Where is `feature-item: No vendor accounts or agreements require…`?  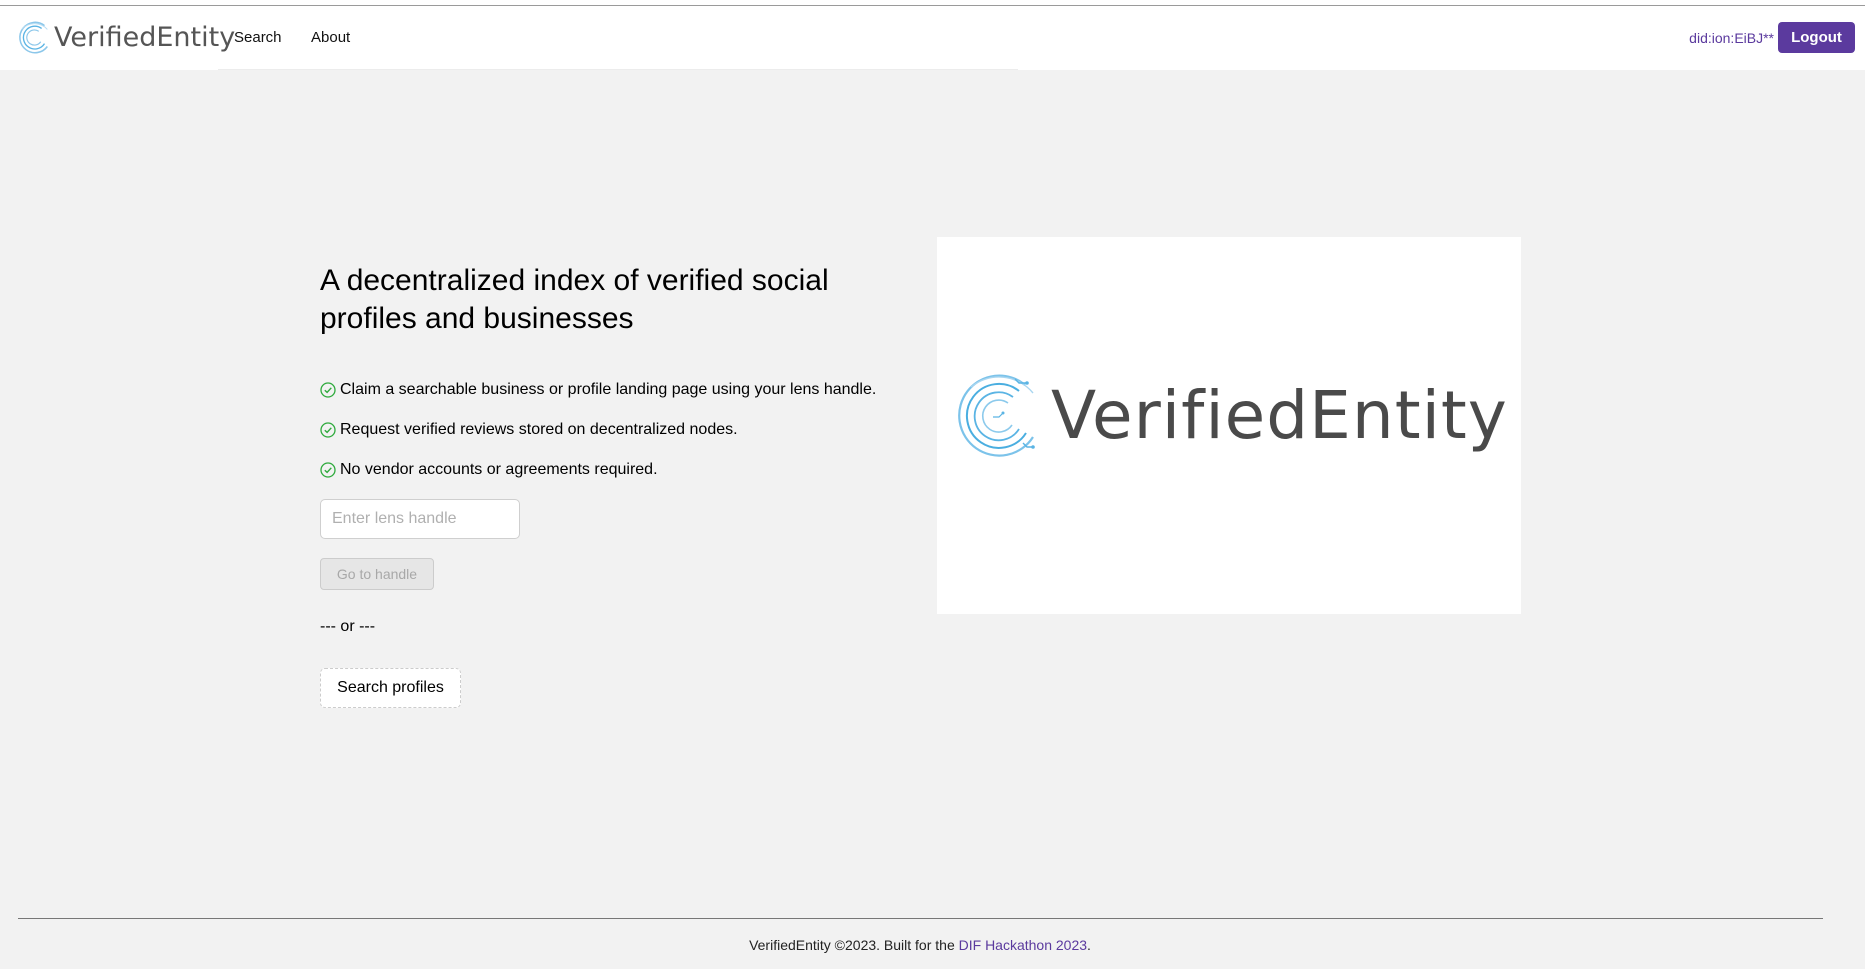 feature-item: No vendor accounts or agreements require… is located at coordinates (598, 470).